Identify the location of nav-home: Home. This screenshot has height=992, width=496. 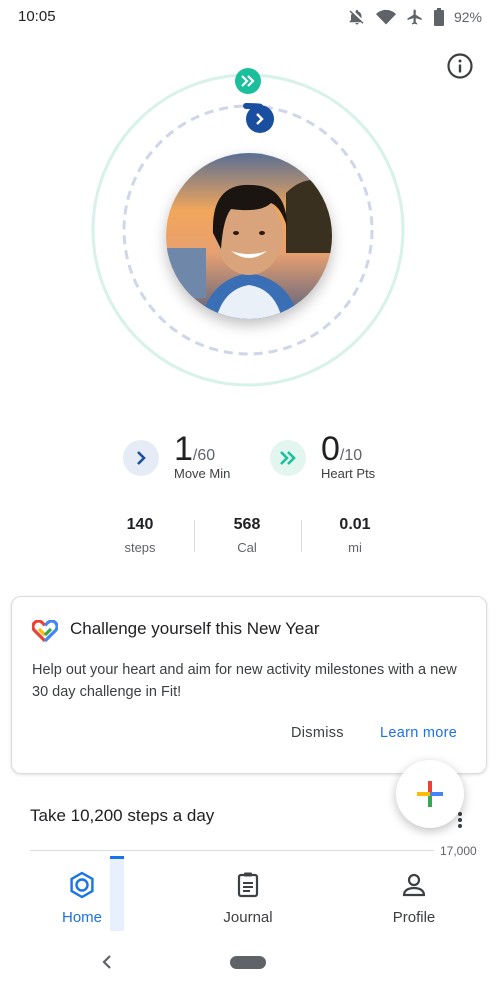
(82, 898).